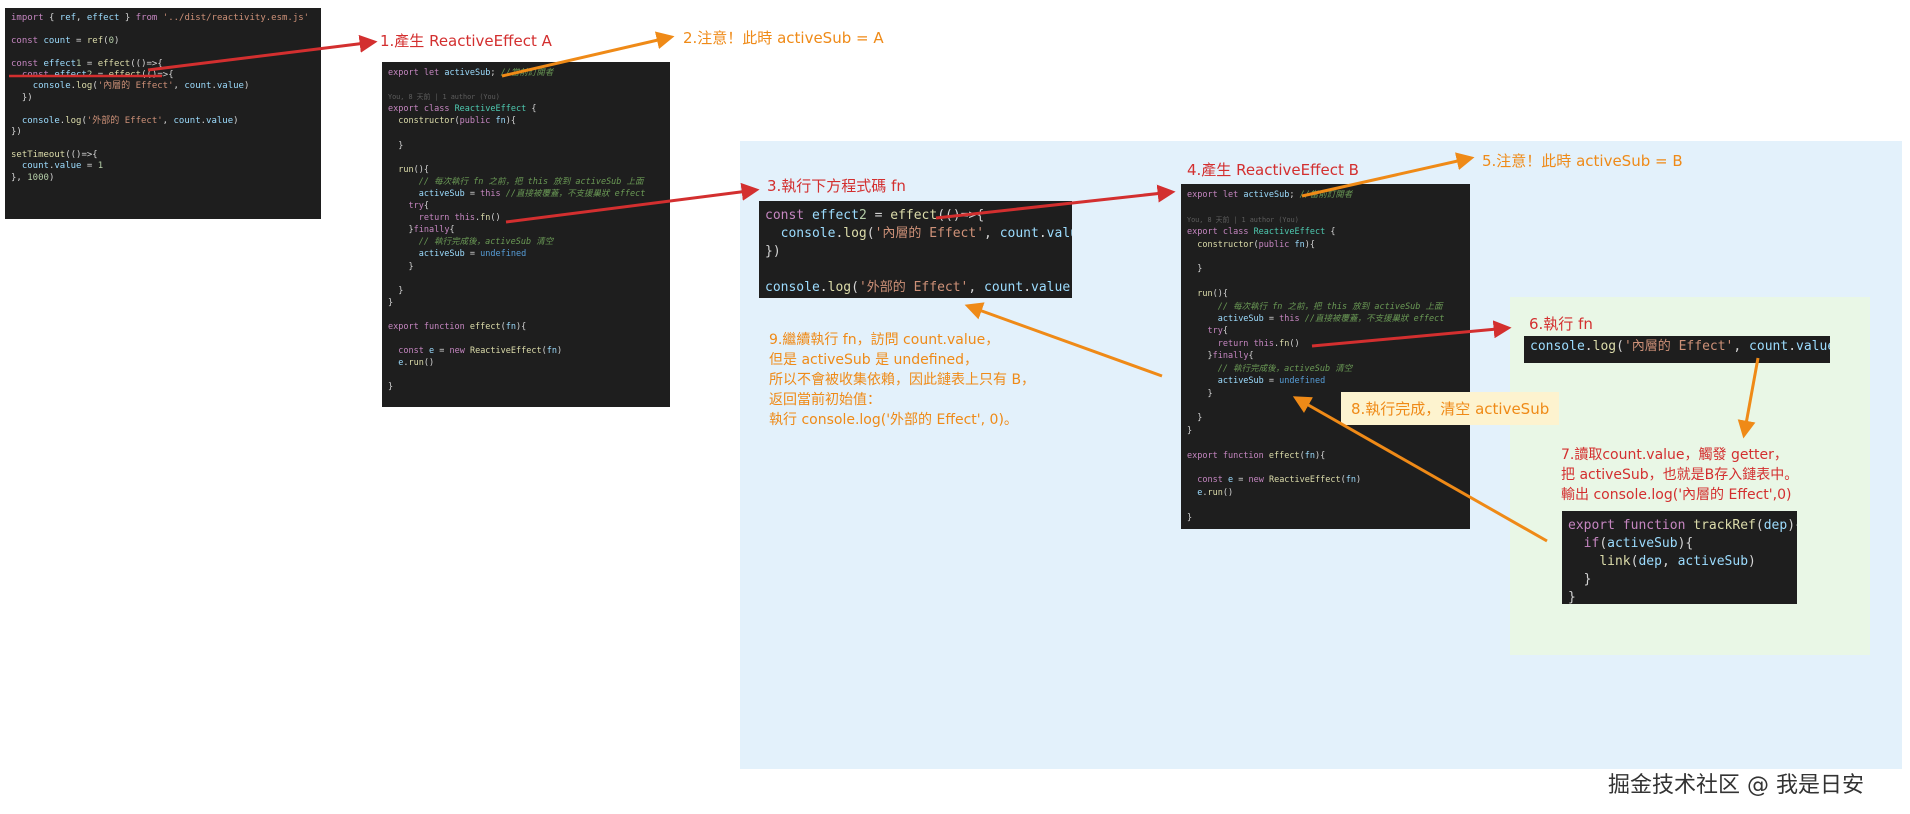 The height and width of the screenshot is (814, 1910). What do you see at coordinates (62, 166) in the screenshot?
I see `code-line: count.value = 1` at bounding box center [62, 166].